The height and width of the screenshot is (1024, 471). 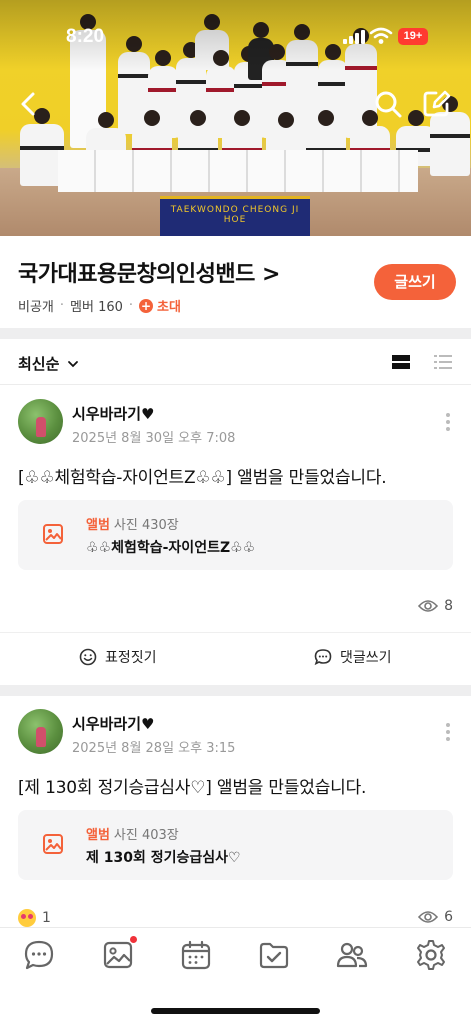 I want to click on album-meta: 앨범 사진 403장, so click(x=132, y=833).